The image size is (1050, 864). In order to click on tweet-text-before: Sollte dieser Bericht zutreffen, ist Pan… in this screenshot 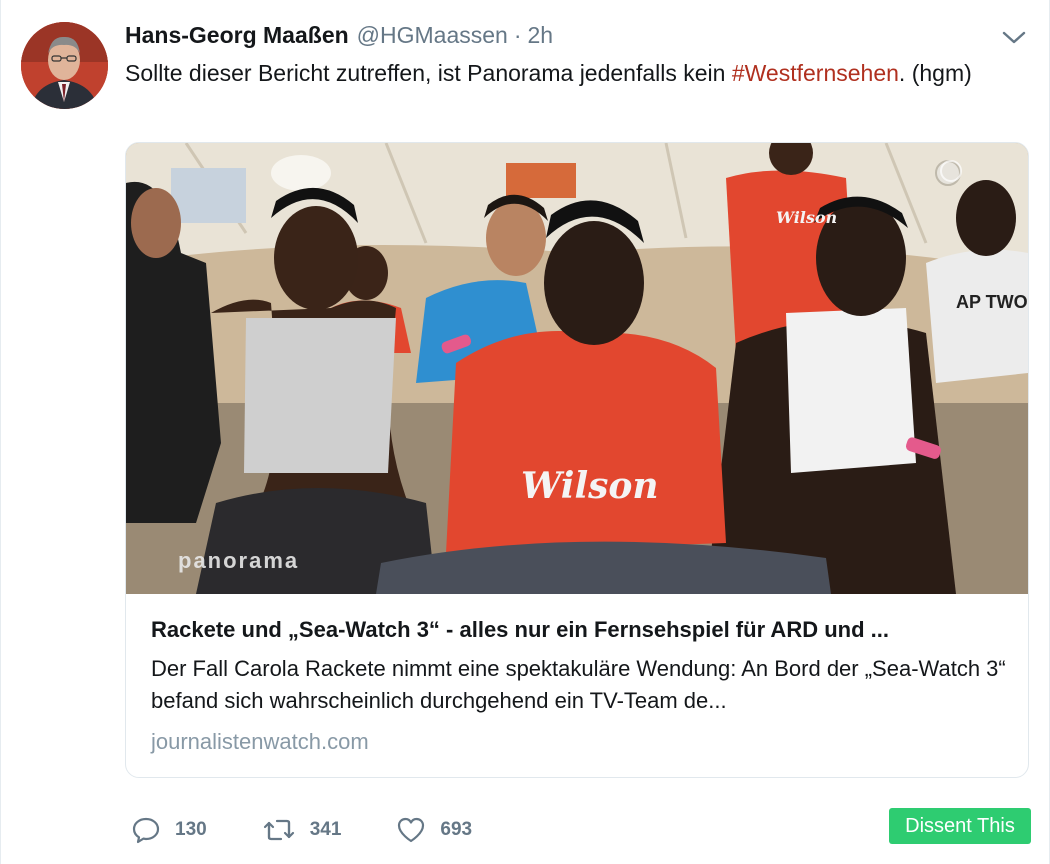, I will do `click(428, 73)`.